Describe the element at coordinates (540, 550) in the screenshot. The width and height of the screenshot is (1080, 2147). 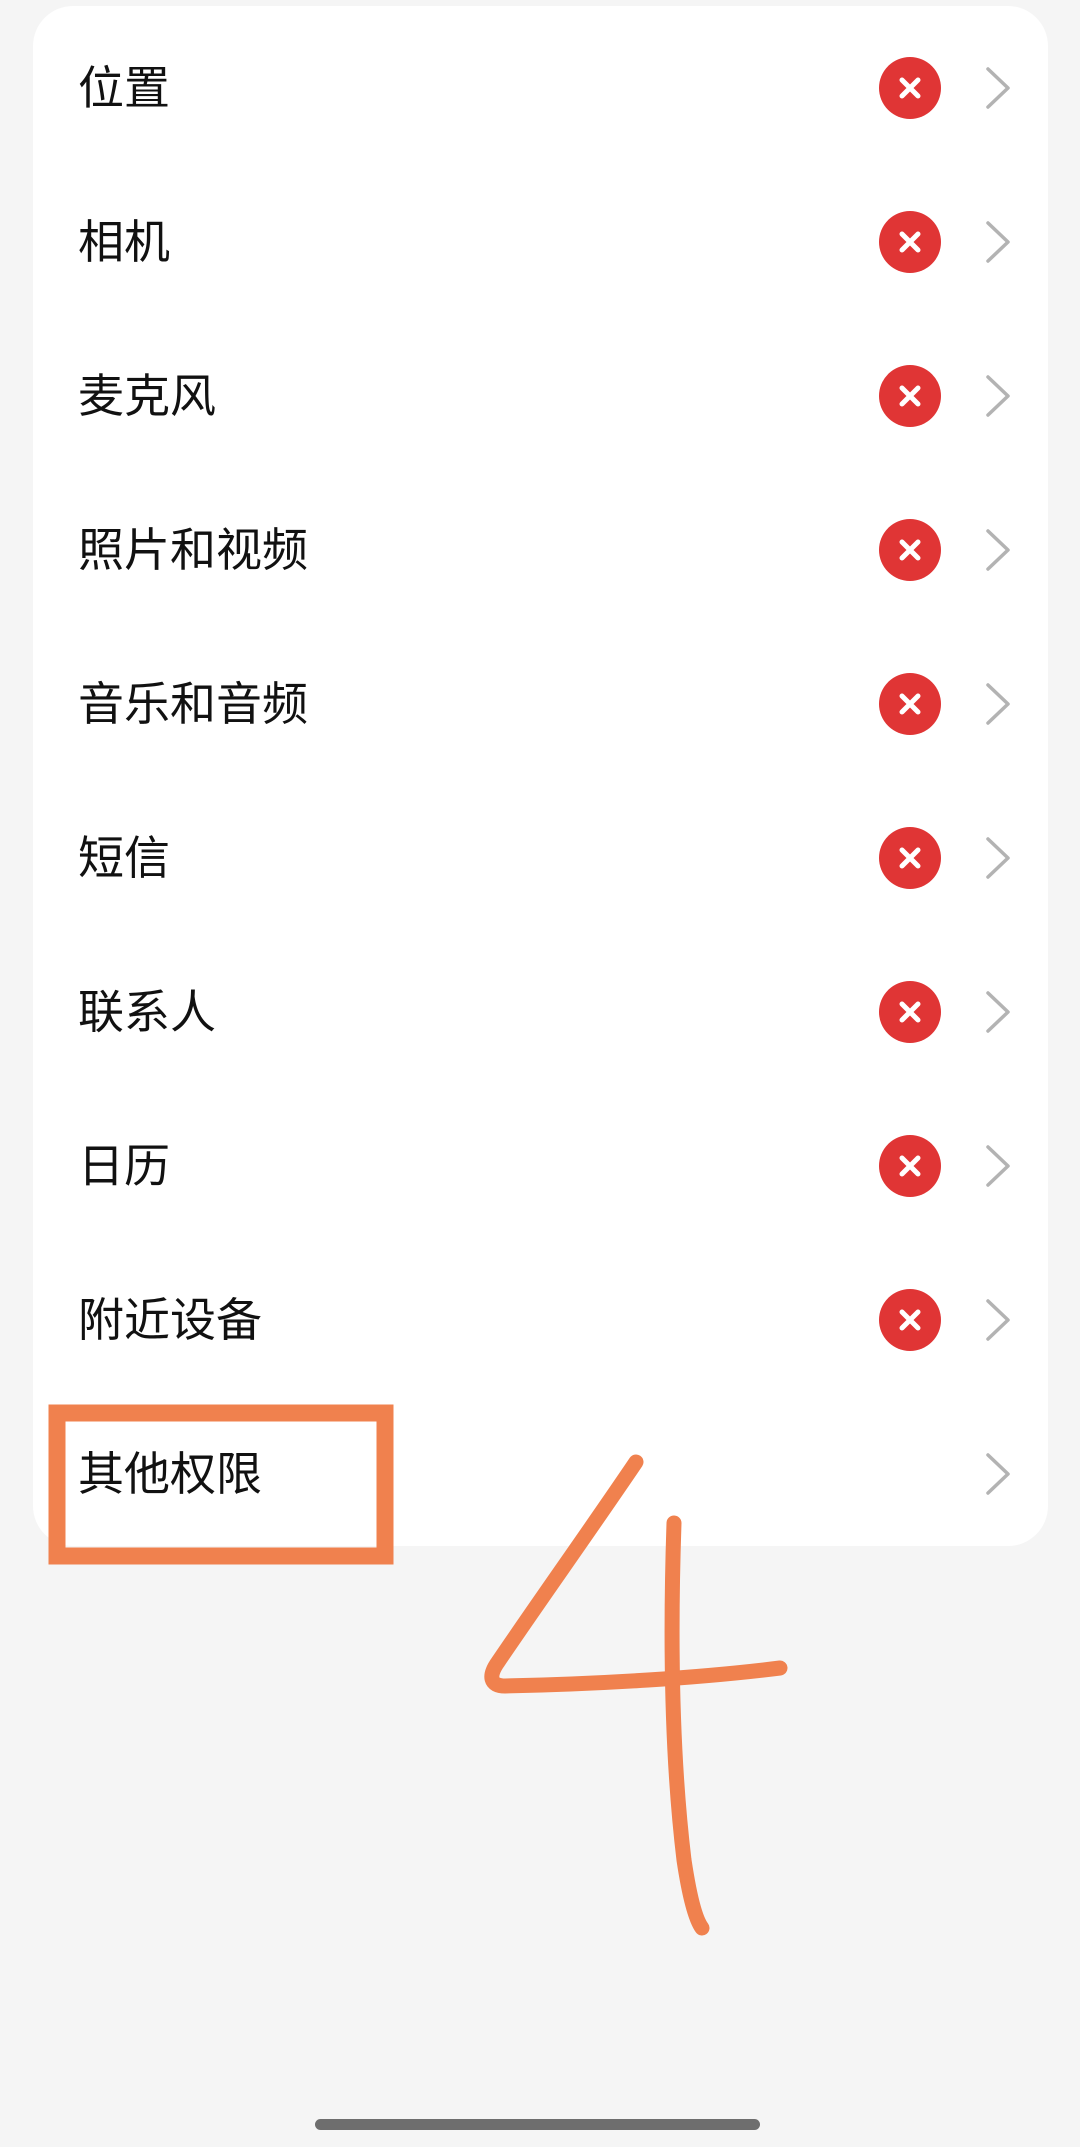
I see `permission-row-photos-videos: 照片和视频` at that location.